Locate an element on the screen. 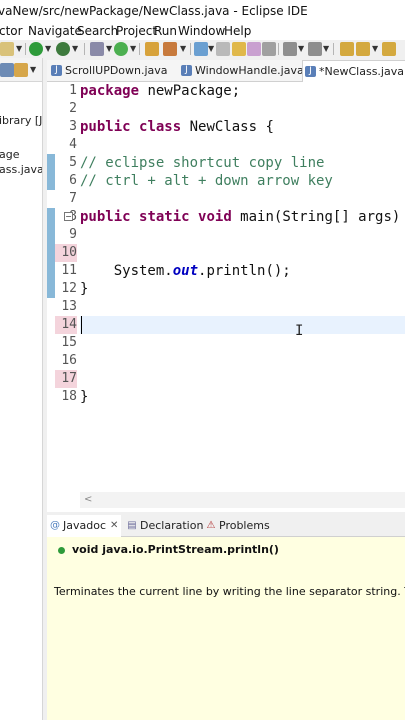 This screenshot has height=720, width=405. line-number: 10 is located at coordinates (66, 253).